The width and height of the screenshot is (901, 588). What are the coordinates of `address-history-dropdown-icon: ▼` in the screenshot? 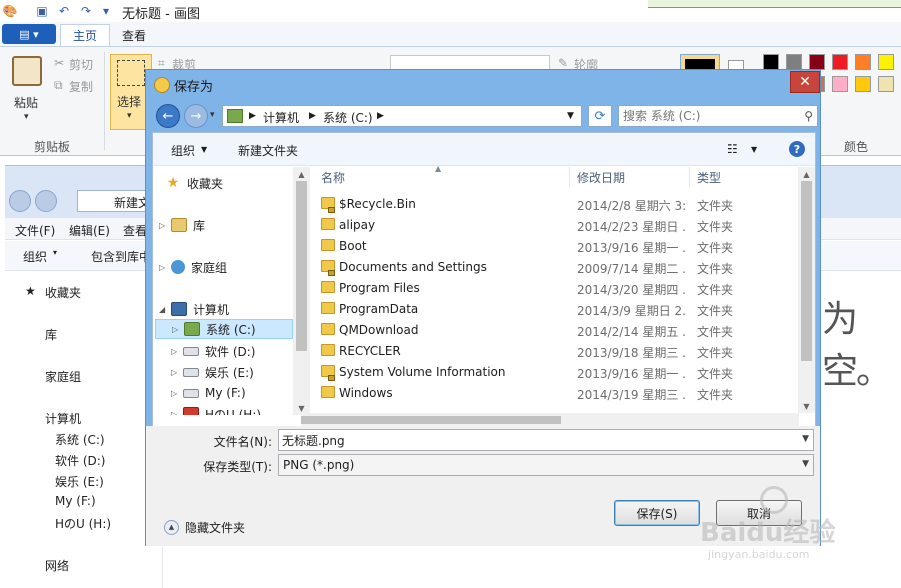 It's located at (570, 116).